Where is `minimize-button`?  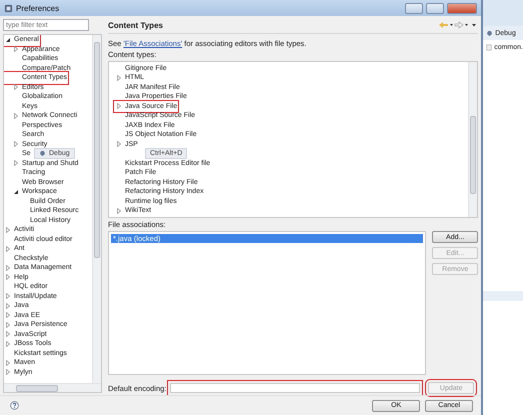 minimize-button is located at coordinates (414, 8).